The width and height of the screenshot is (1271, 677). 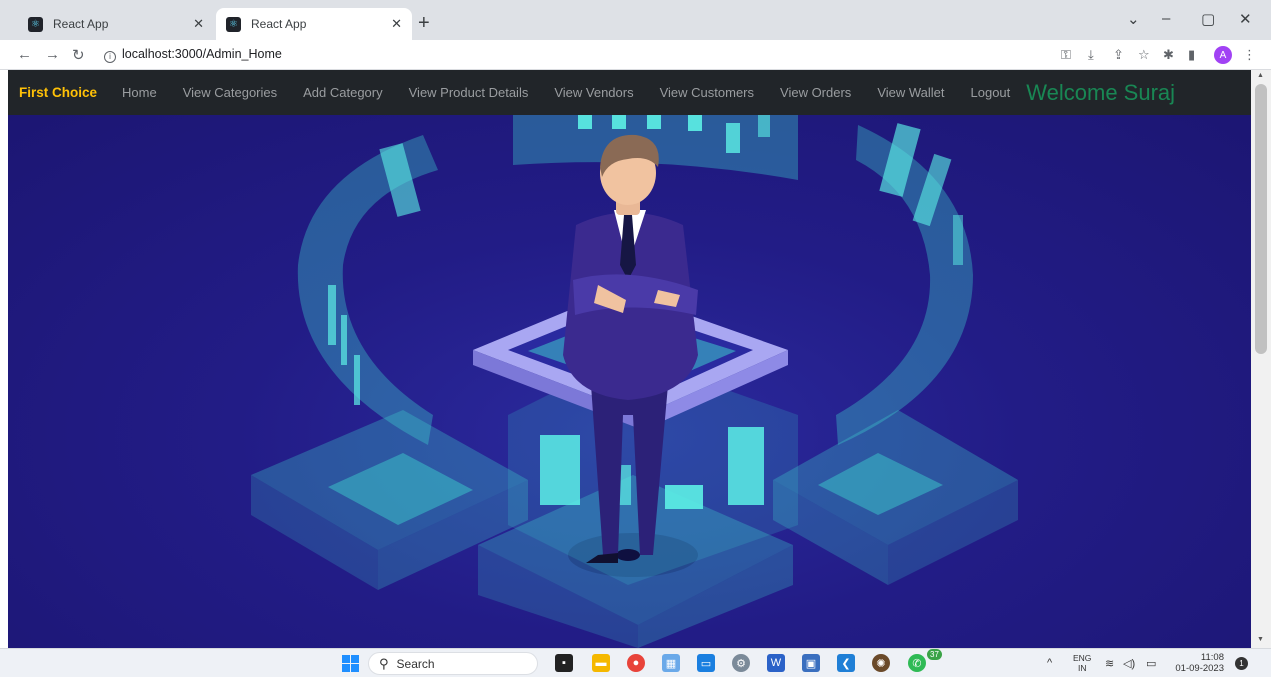 I want to click on address-input: i localhost:3000/Admin_Home, so click(x=193, y=55).